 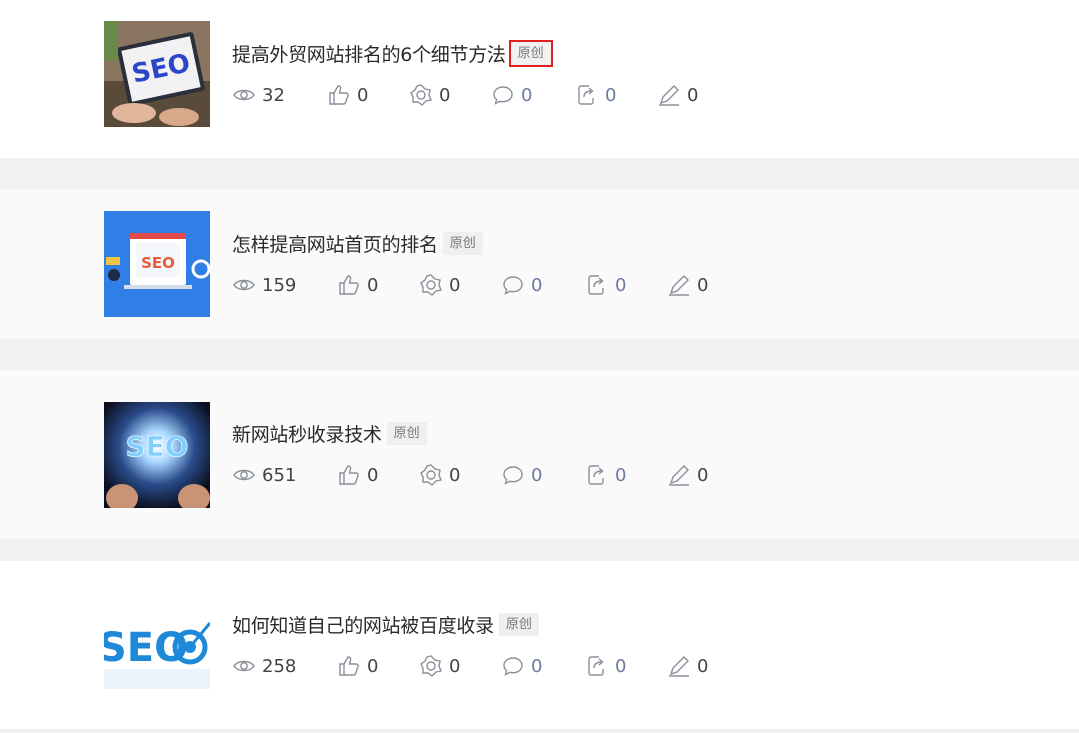 What do you see at coordinates (273, 95) in the screenshot?
I see `views-count: 32` at bounding box center [273, 95].